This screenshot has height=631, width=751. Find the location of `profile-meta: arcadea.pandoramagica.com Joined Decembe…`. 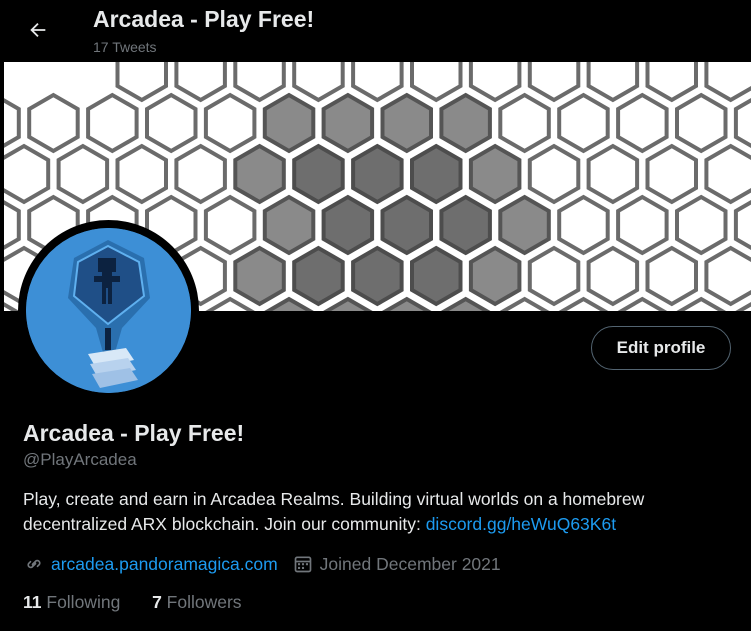

profile-meta: arcadea.pandoramagica.com Joined Decembe… is located at coordinates (262, 564).